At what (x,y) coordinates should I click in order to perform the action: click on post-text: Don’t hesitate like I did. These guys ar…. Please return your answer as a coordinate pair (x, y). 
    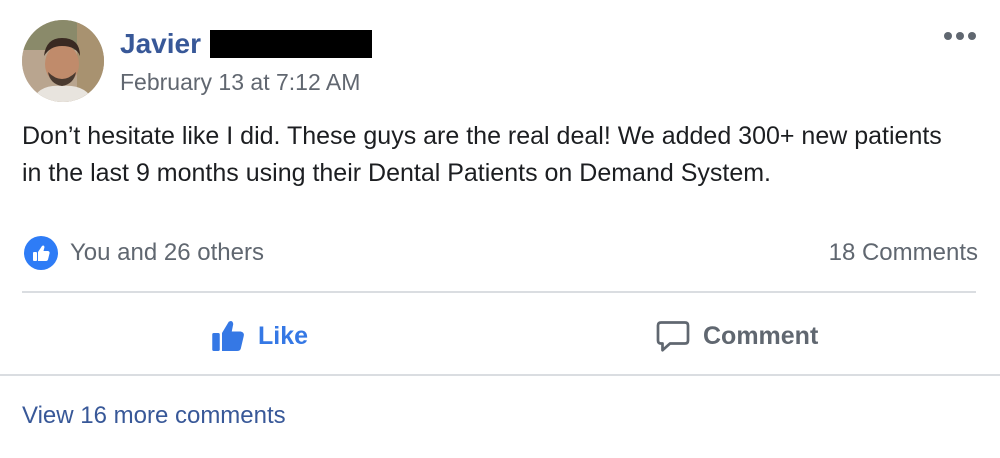
    Looking at the image, I should click on (482, 154).